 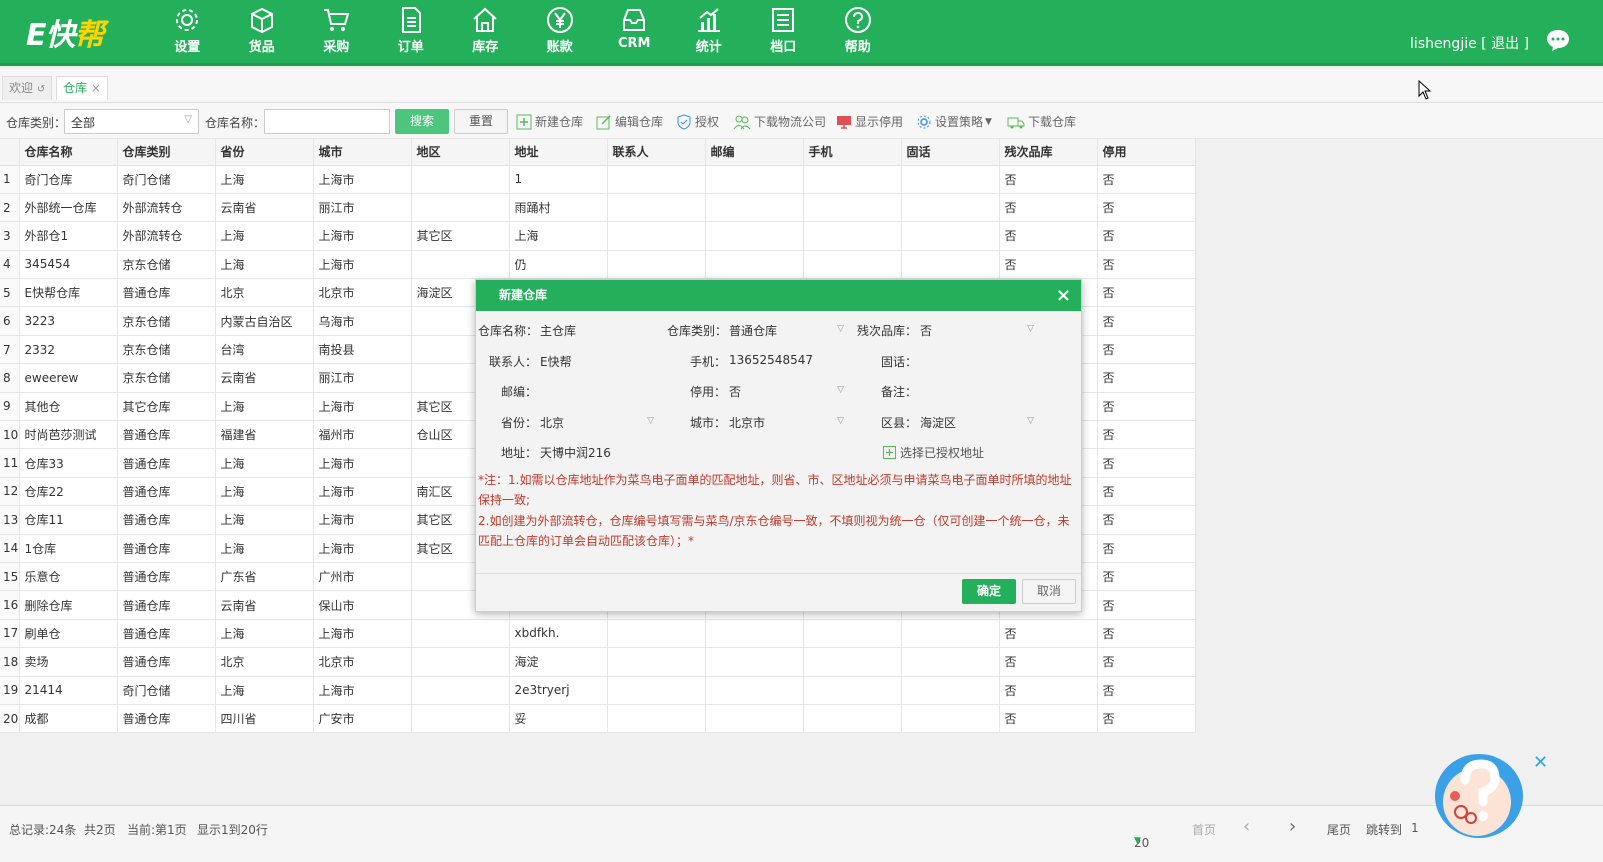 What do you see at coordinates (264, 605) in the screenshot?
I see `table-cell: 云南省` at bounding box center [264, 605].